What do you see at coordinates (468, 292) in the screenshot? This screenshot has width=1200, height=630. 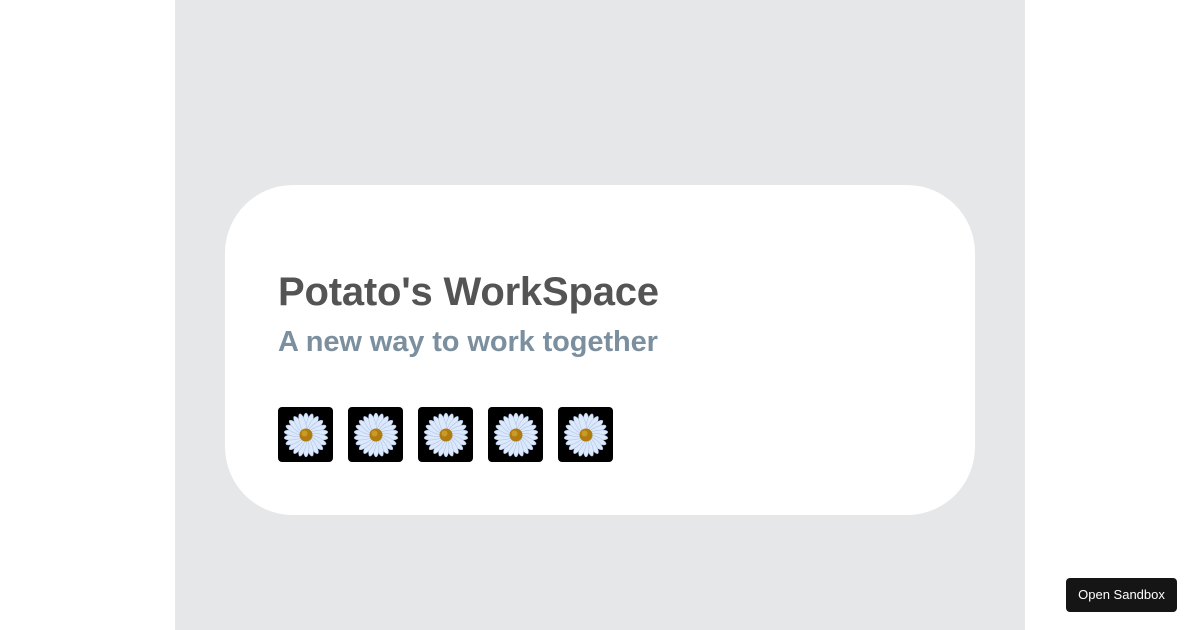 I see `workspace-title: Potato's WorkSpace` at bounding box center [468, 292].